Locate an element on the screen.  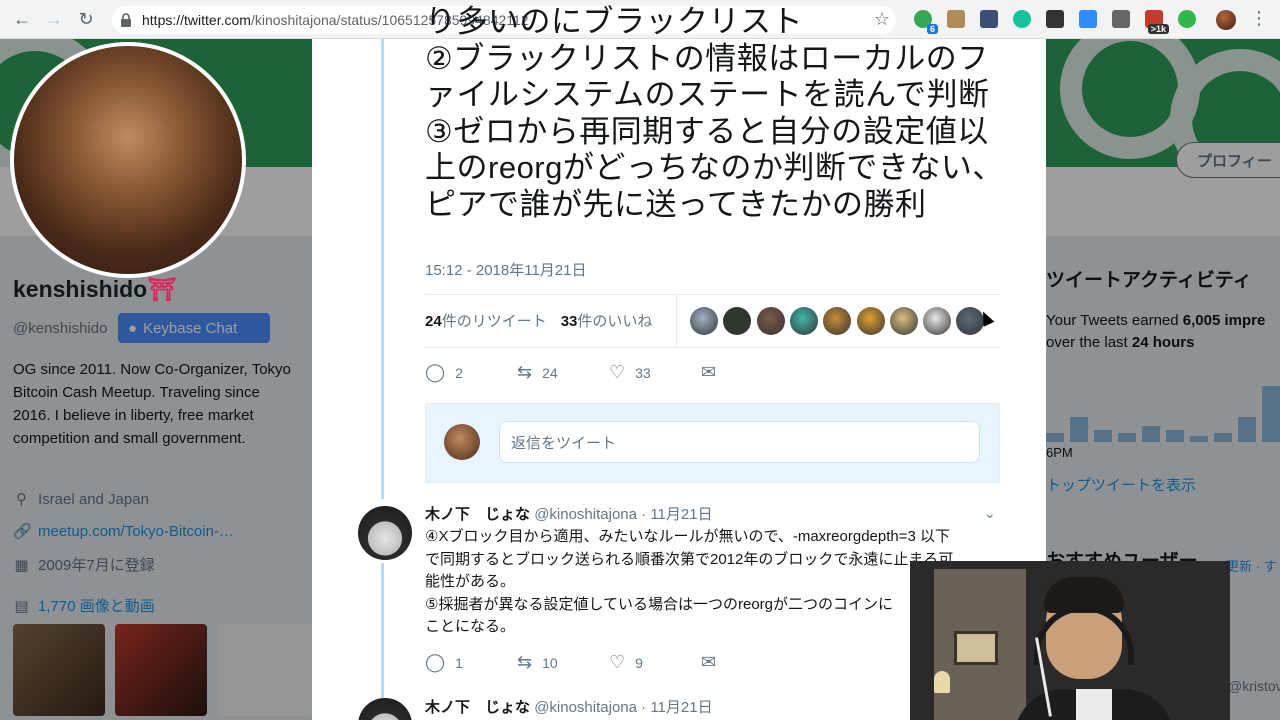
tweet-actions: ◯ 2 ⇆ 24 ♡ 33 ✉ is located at coordinates (570, 372).